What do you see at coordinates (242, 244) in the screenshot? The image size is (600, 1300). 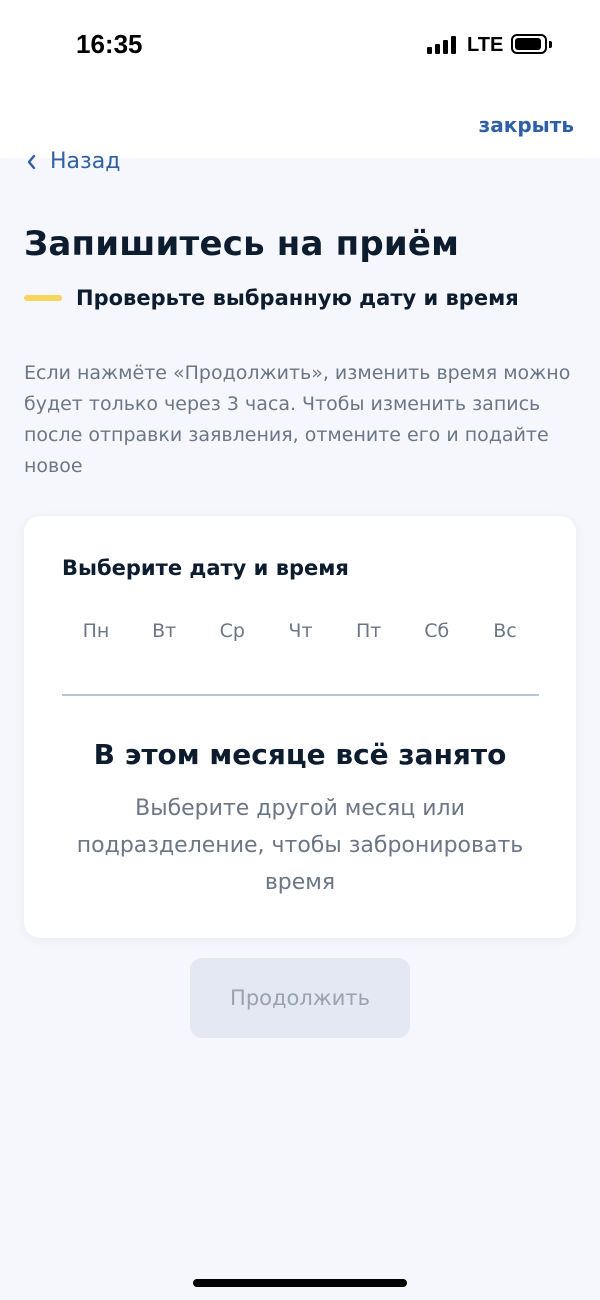 I see `page-title: Запишитесь на приём` at bounding box center [242, 244].